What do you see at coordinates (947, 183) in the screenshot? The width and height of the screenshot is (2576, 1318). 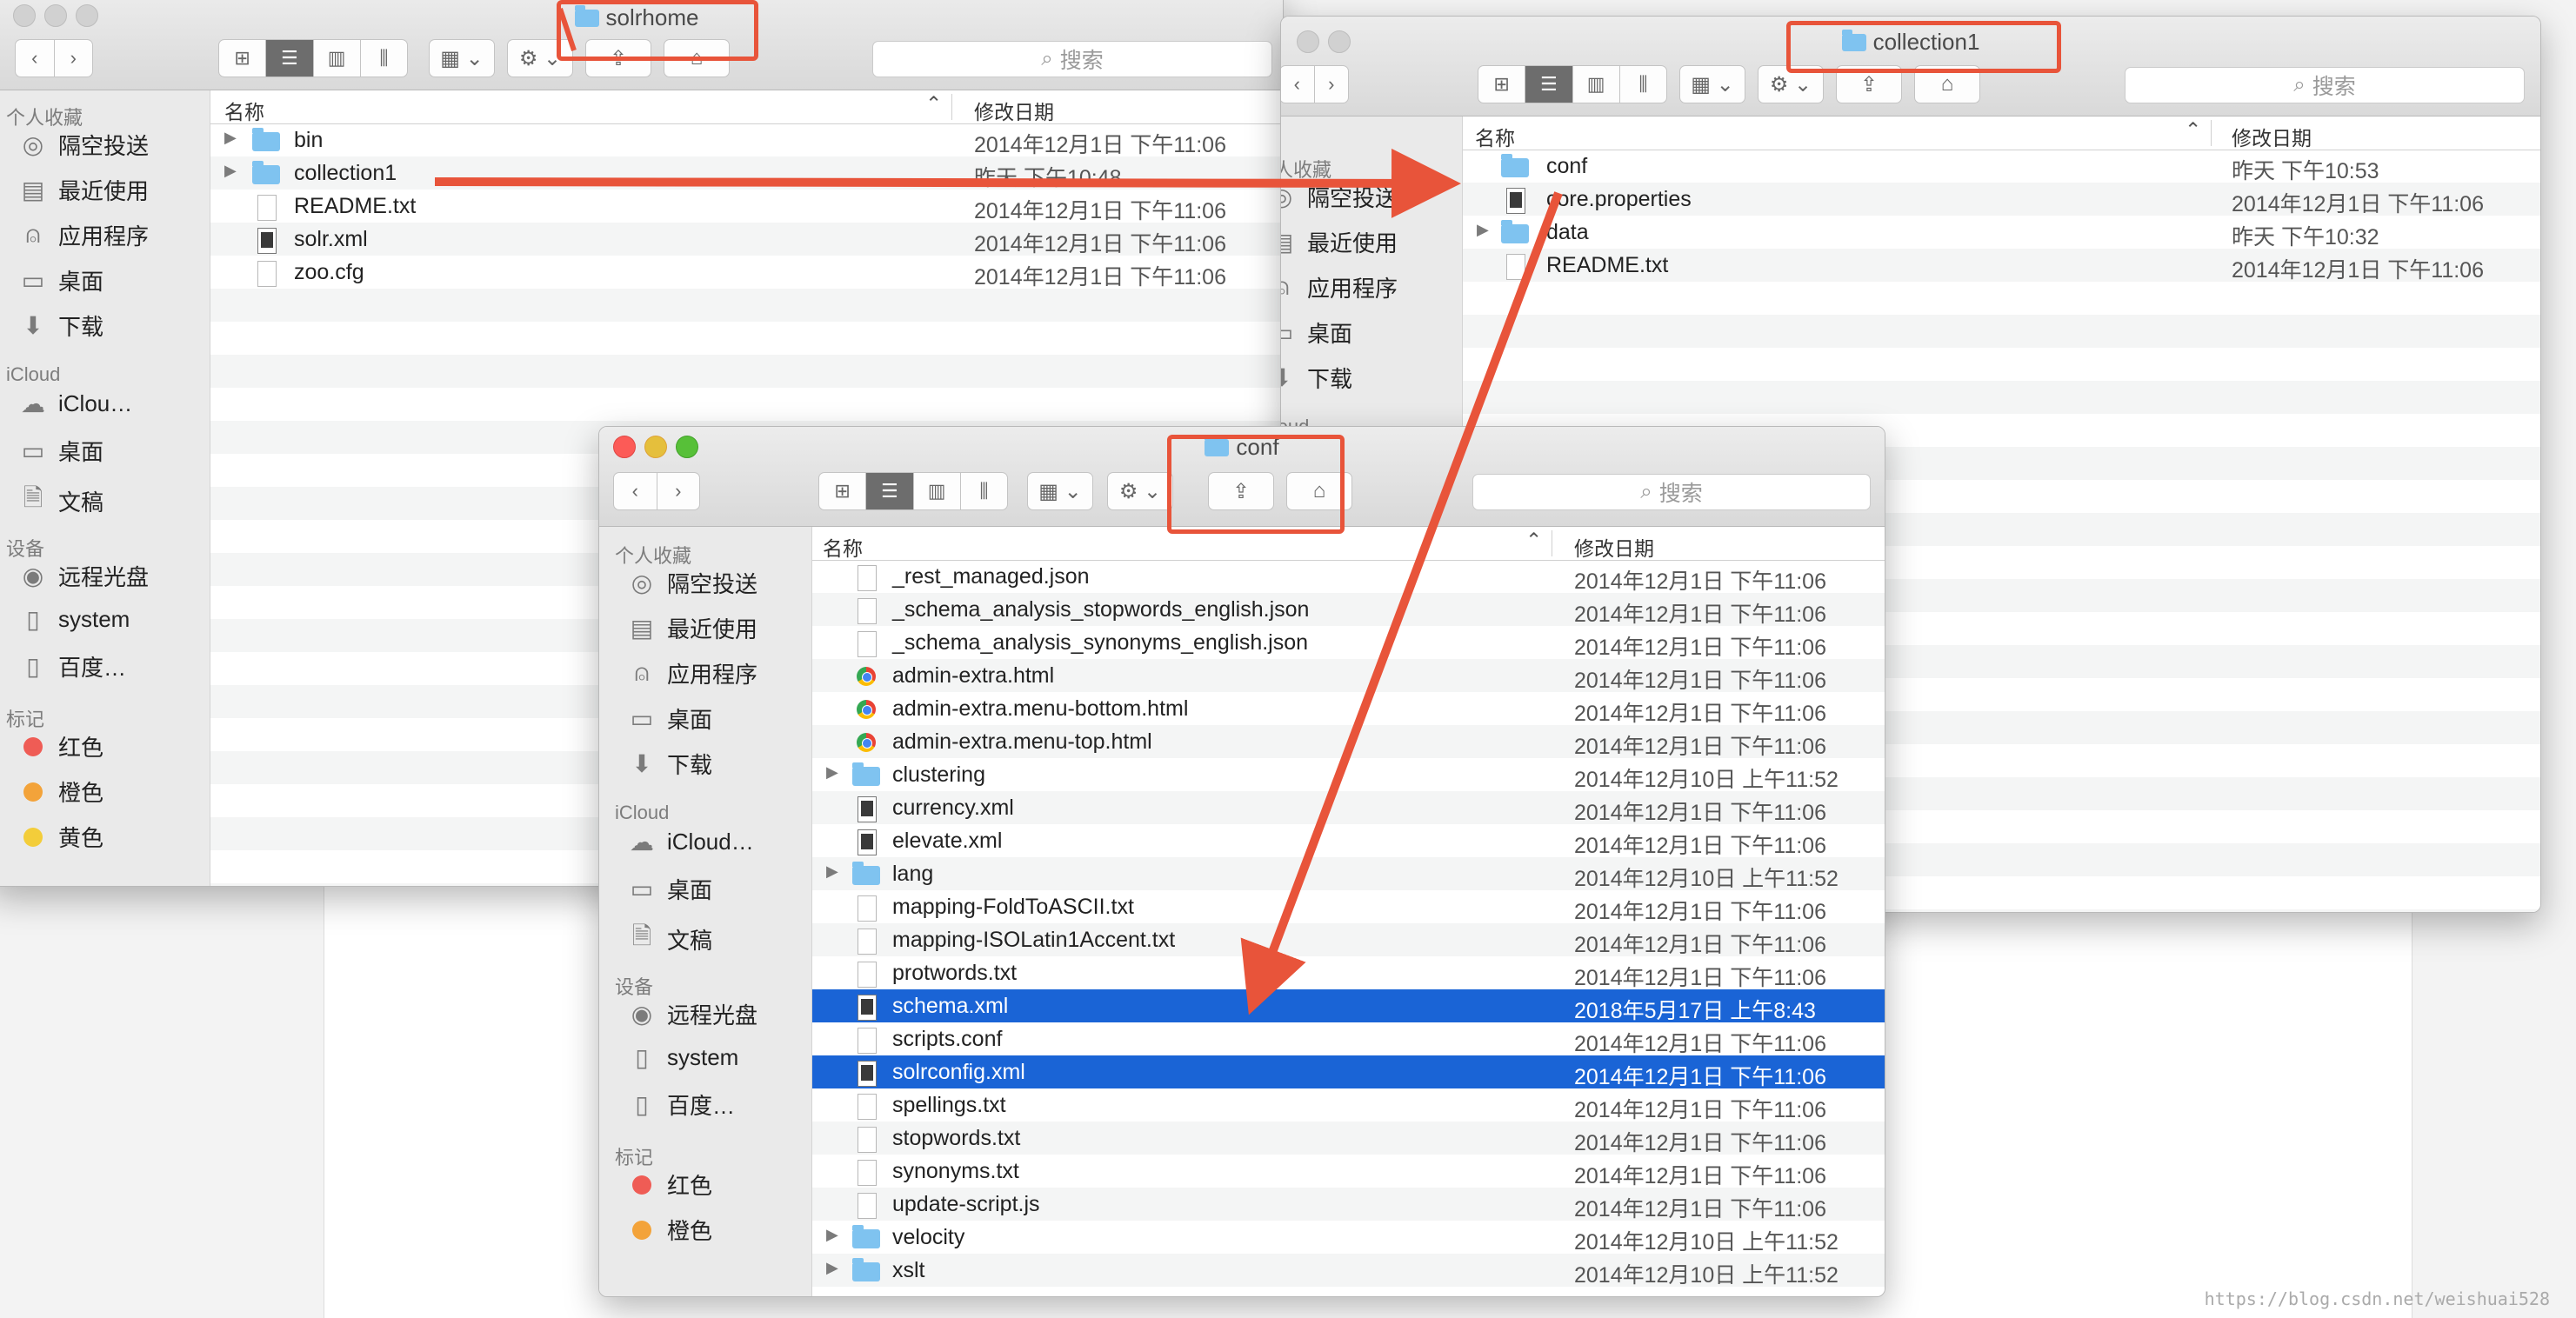 I see `arrow-collection1-to-window` at bounding box center [947, 183].